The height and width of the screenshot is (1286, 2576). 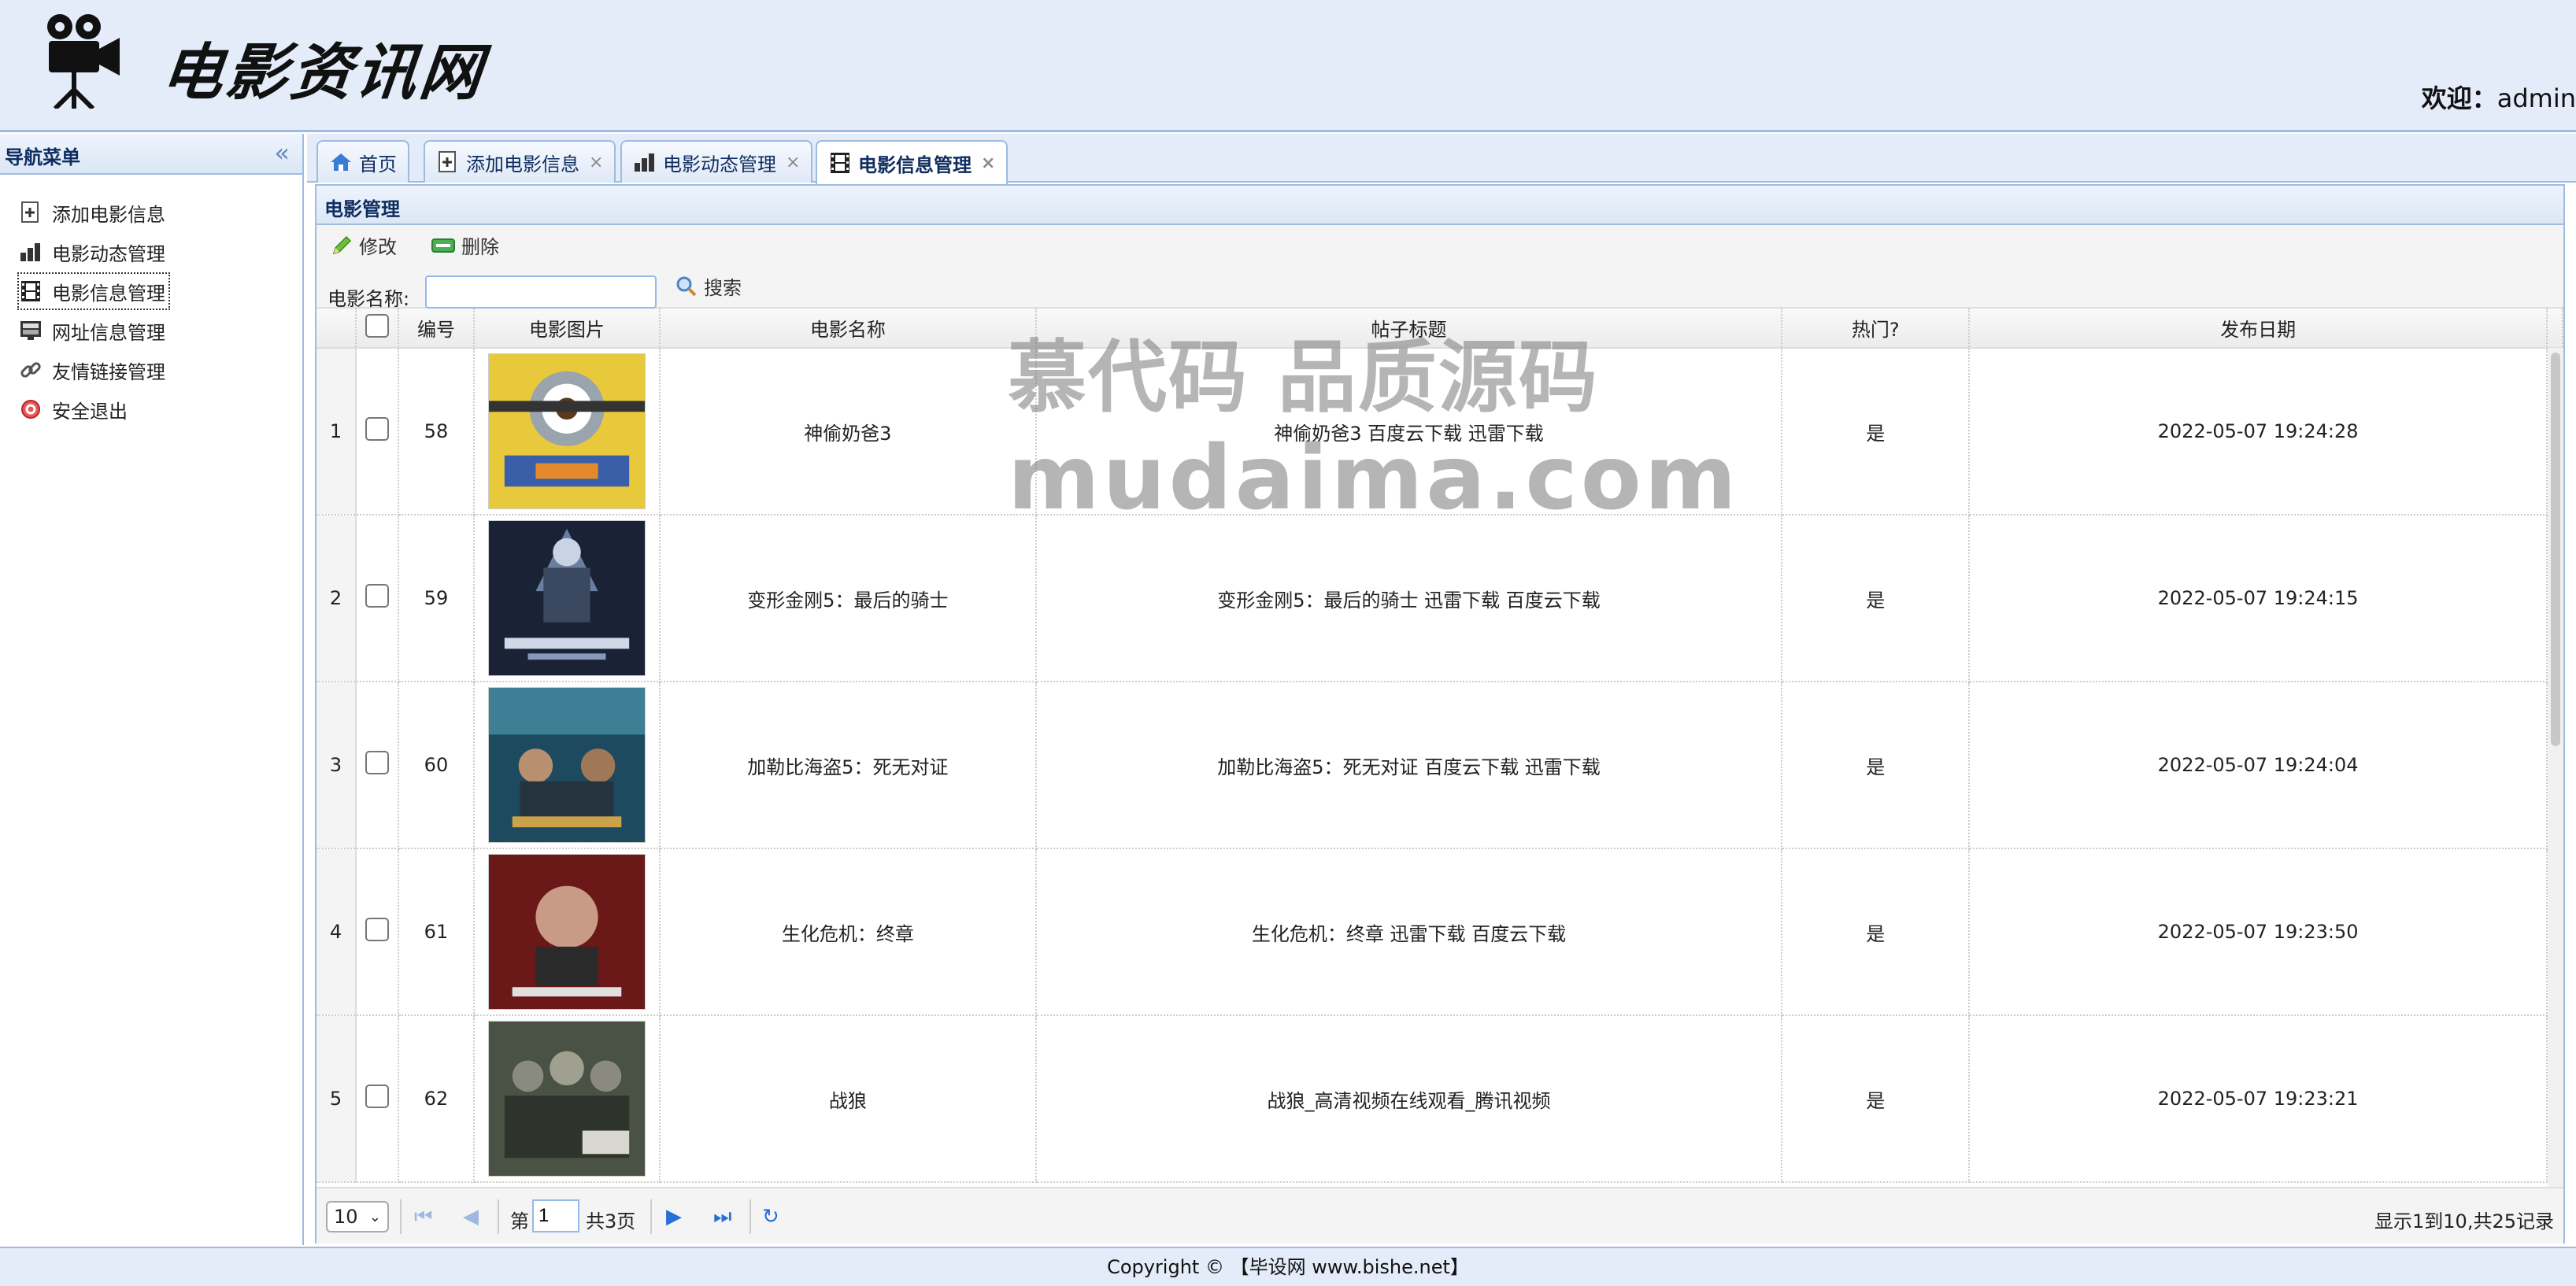 What do you see at coordinates (336, 765) in the screenshot?
I see `row-number: 3` at bounding box center [336, 765].